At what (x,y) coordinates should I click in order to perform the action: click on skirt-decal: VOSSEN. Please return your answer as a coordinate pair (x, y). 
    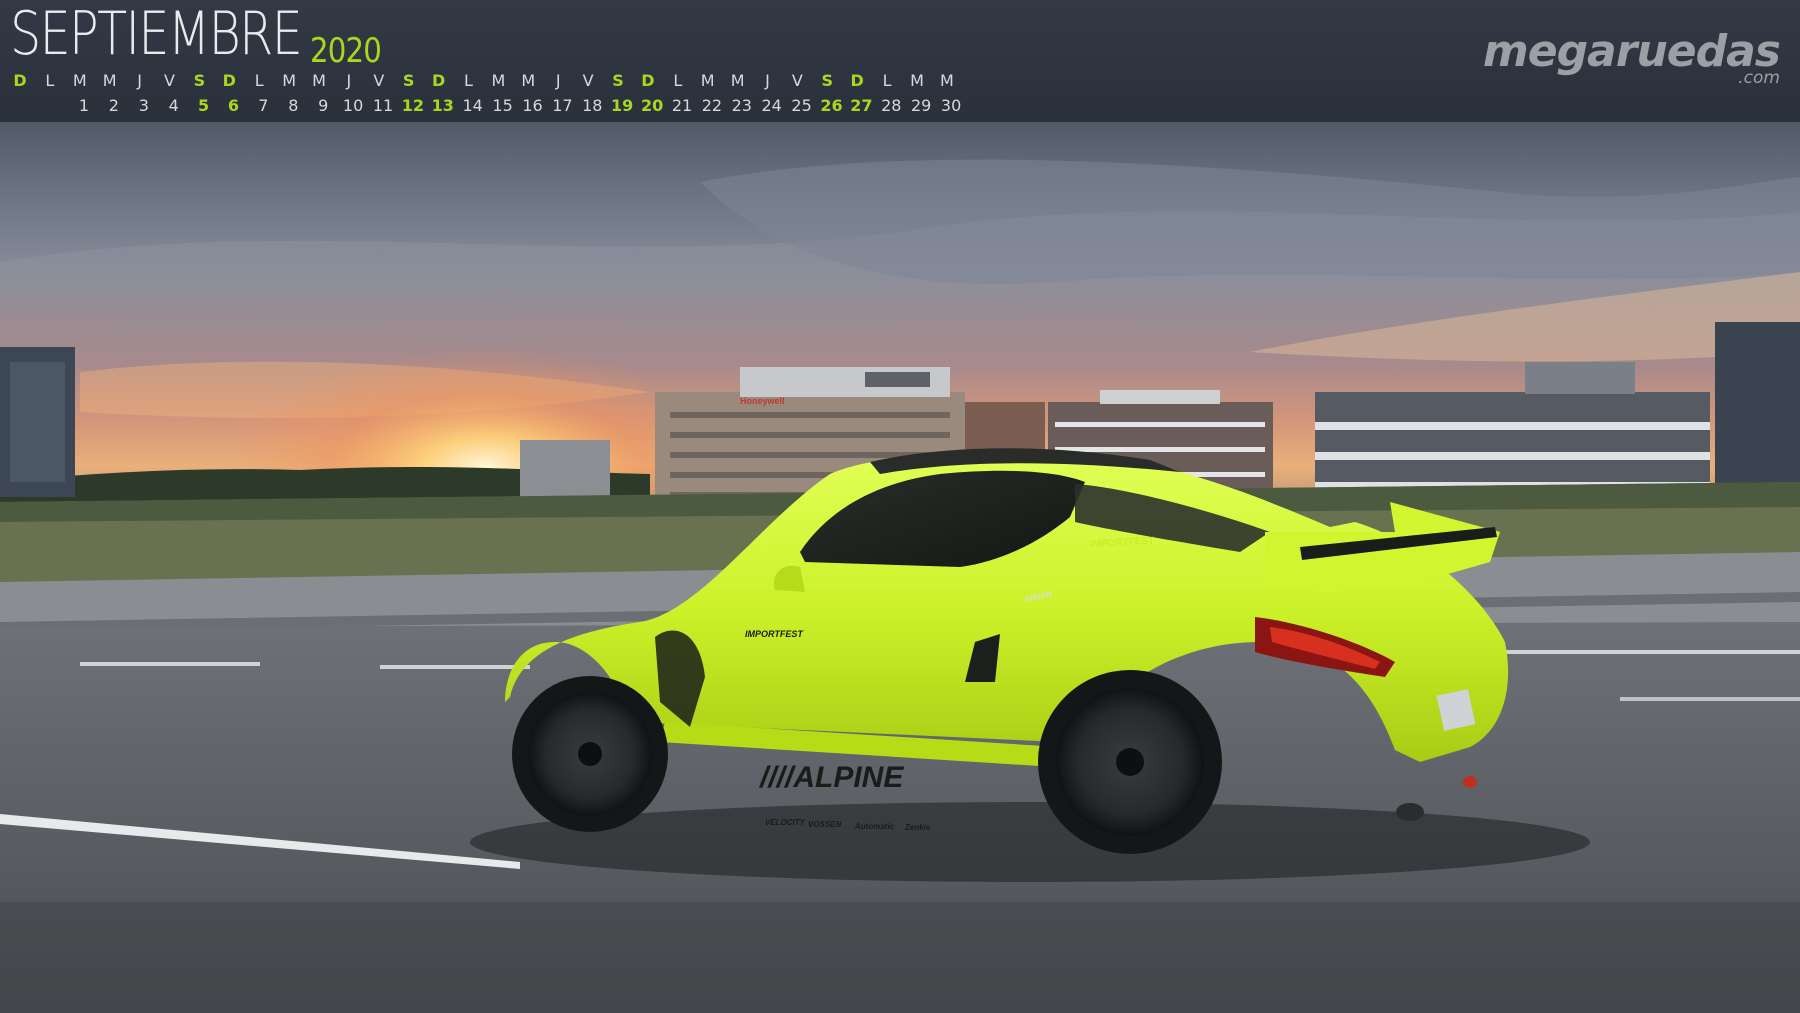
    Looking at the image, I should click on (825, 824).